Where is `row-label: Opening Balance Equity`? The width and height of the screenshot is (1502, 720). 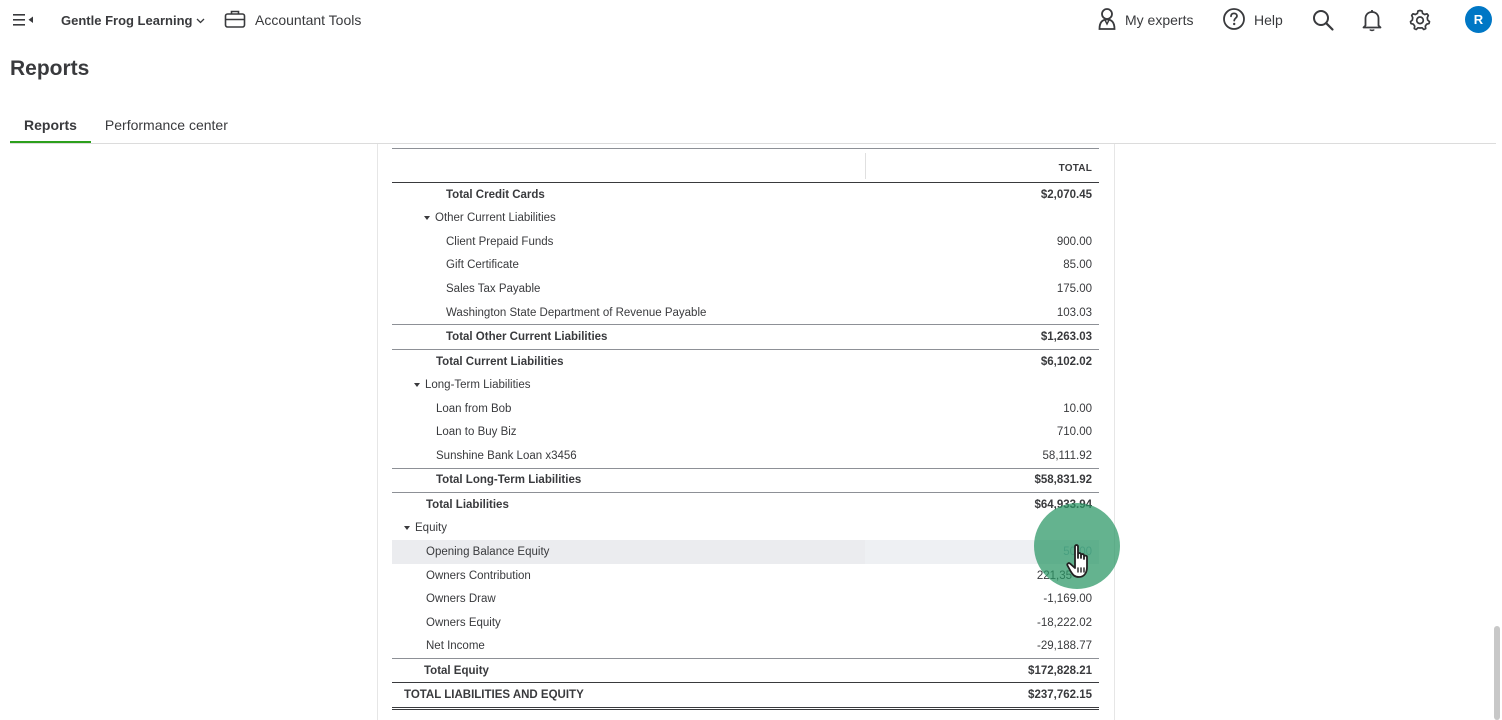
row-label: Opening Balance Equity is located at coordinates (488, 551).